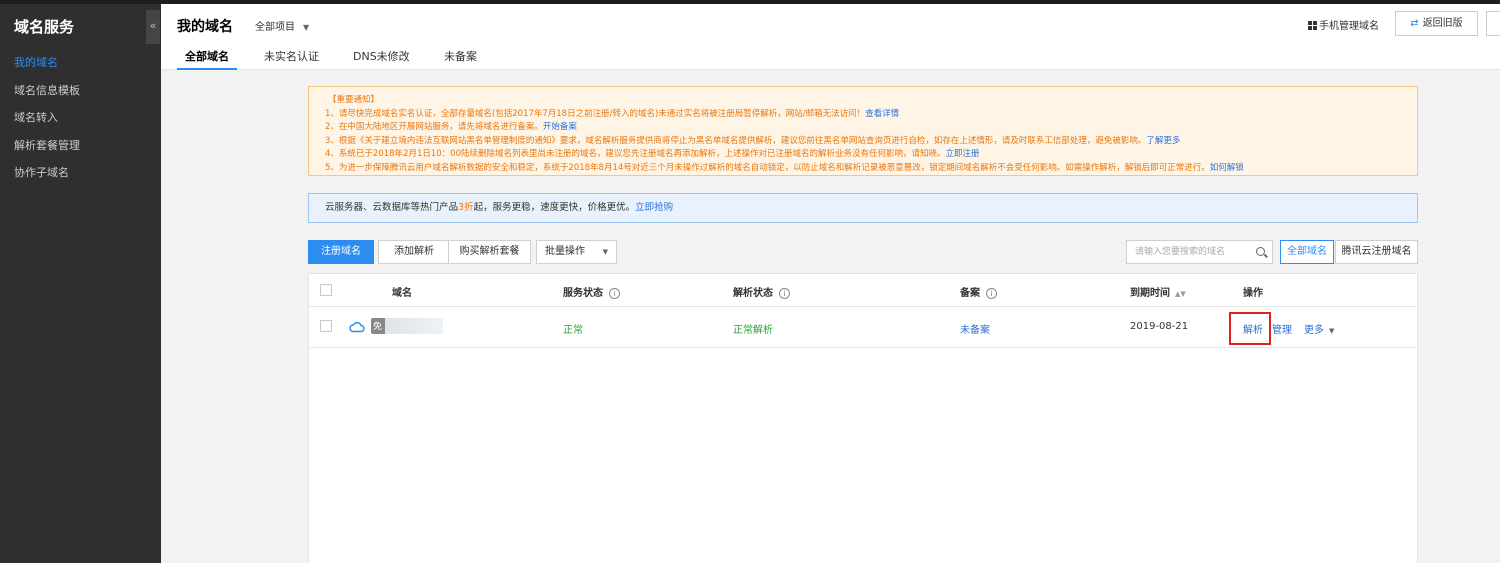 This screenshot has width=1500, height=563. I want to click on col-expire: 到期时间 ▲▼, so click(1158, 291).